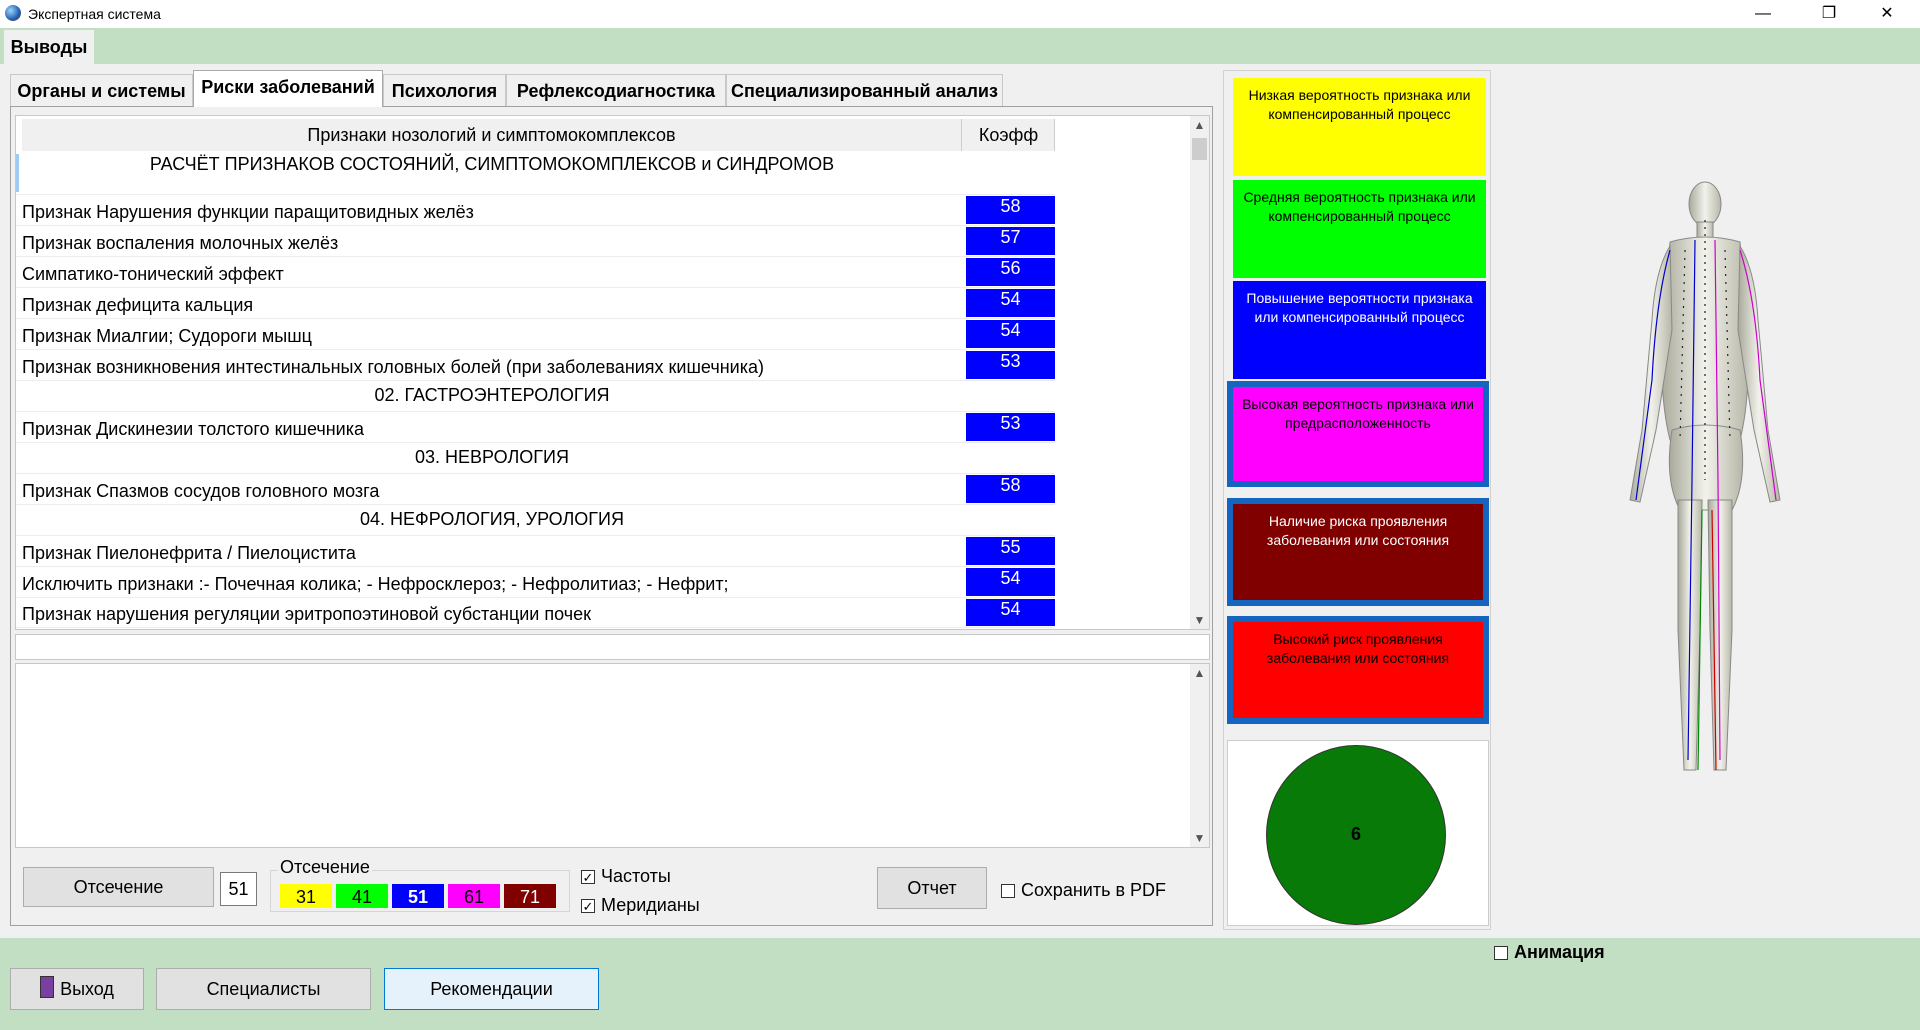 This screenshot has height=1030, width=1920. What do you see at coordinates (1887, 14) in the screenshot?
I see `close-button: ✕` at bounding box center [1887, 14].